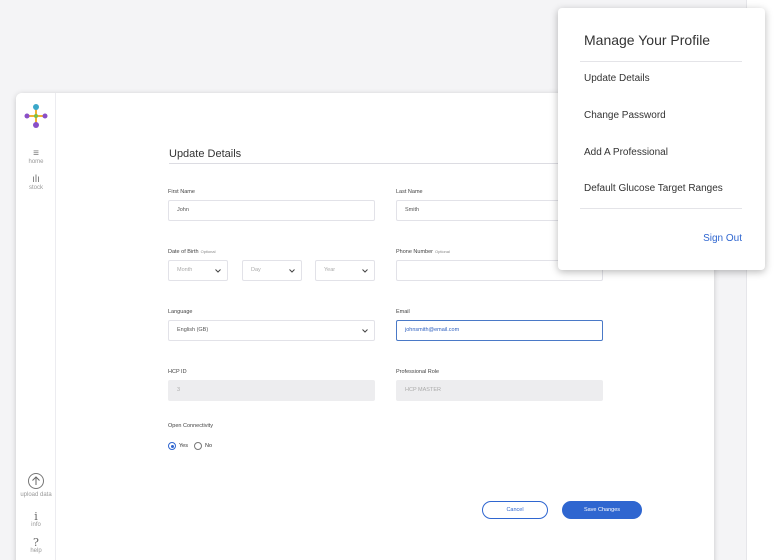 The image size is (776, 560). What do you see at coordinates (36, 525) in the screenshot?
I see `sidebar-item-label: info` at bounding box center [36, 525].